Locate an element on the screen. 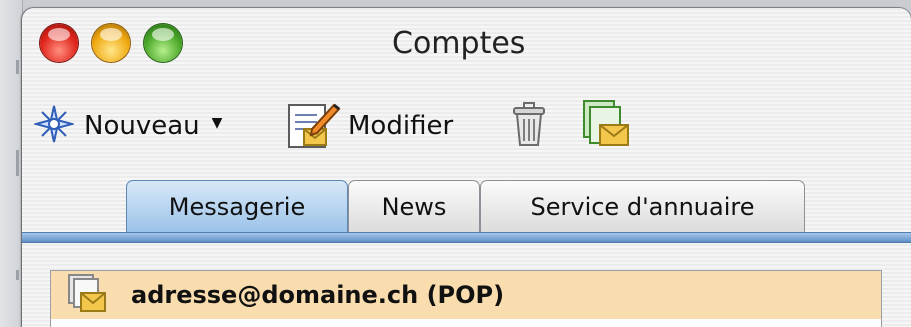 This screenshot has width=911, height=327. edit-document-icon is located at coordinates (314, 126).